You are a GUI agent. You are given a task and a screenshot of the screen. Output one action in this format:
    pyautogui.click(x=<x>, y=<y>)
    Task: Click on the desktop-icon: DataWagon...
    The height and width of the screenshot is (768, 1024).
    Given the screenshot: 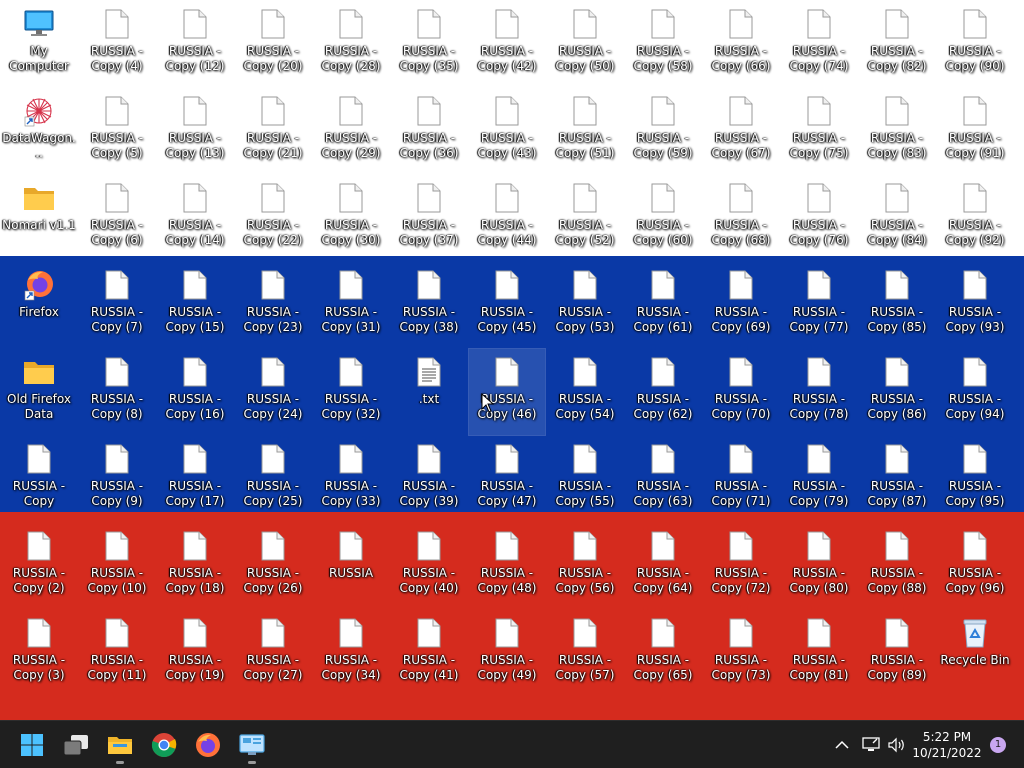 What is the action you would take?
    pyautogui.click(x=39, y=131)
    